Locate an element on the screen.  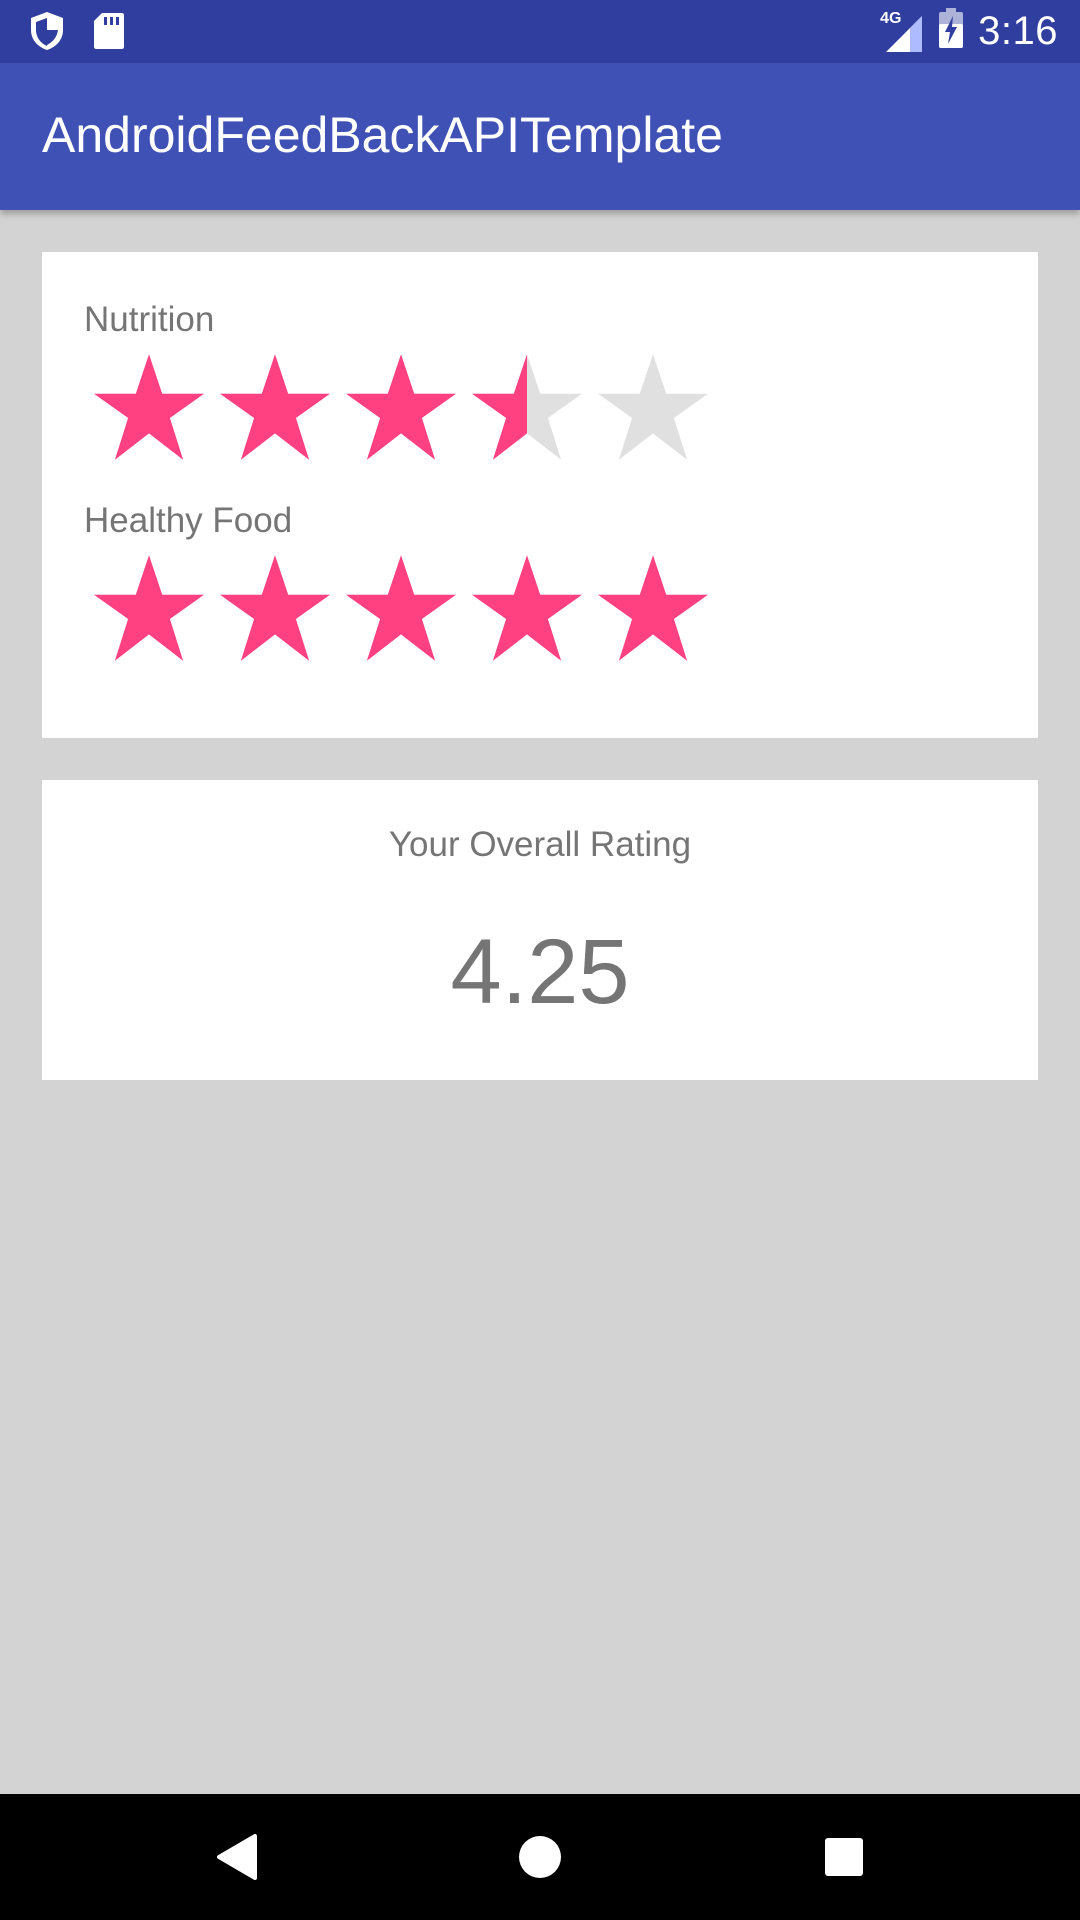
navigation-bar is located at coordinates (540, 1857).